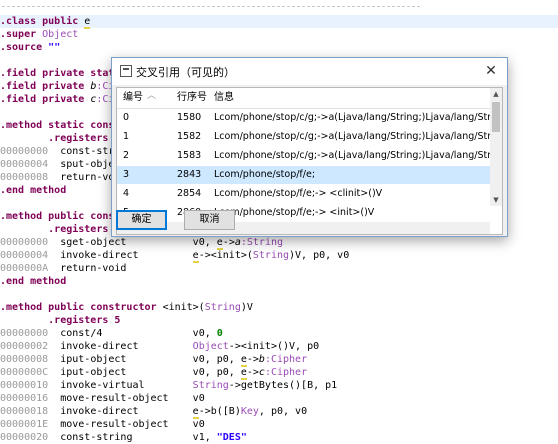 This screenshot has height=444, width=558. I want to click on code-token: .registers 1, so click(60, 138).